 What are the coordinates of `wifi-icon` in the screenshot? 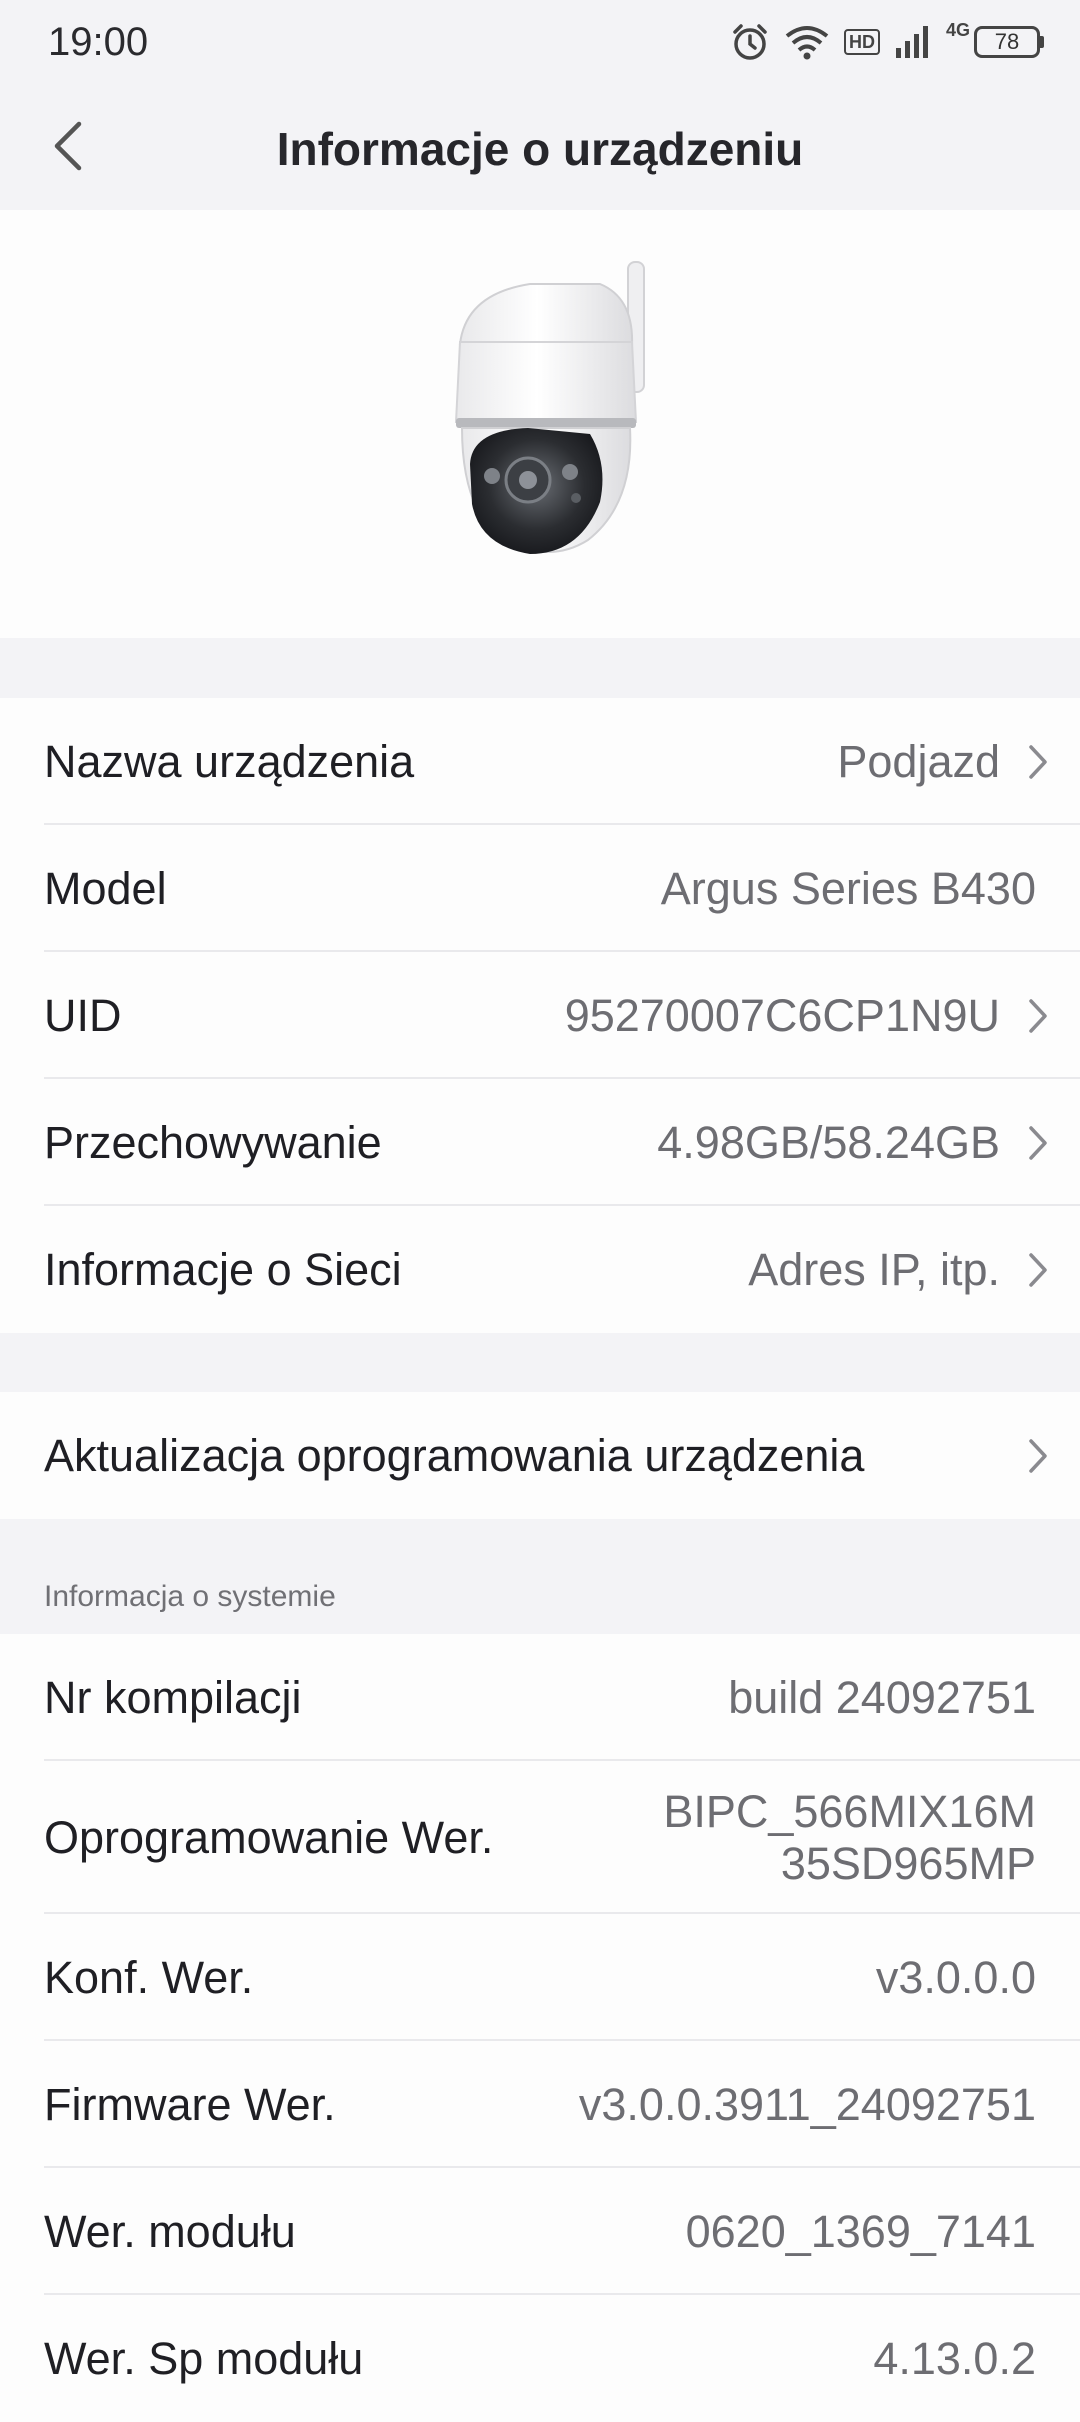 It's located at (807, 42).